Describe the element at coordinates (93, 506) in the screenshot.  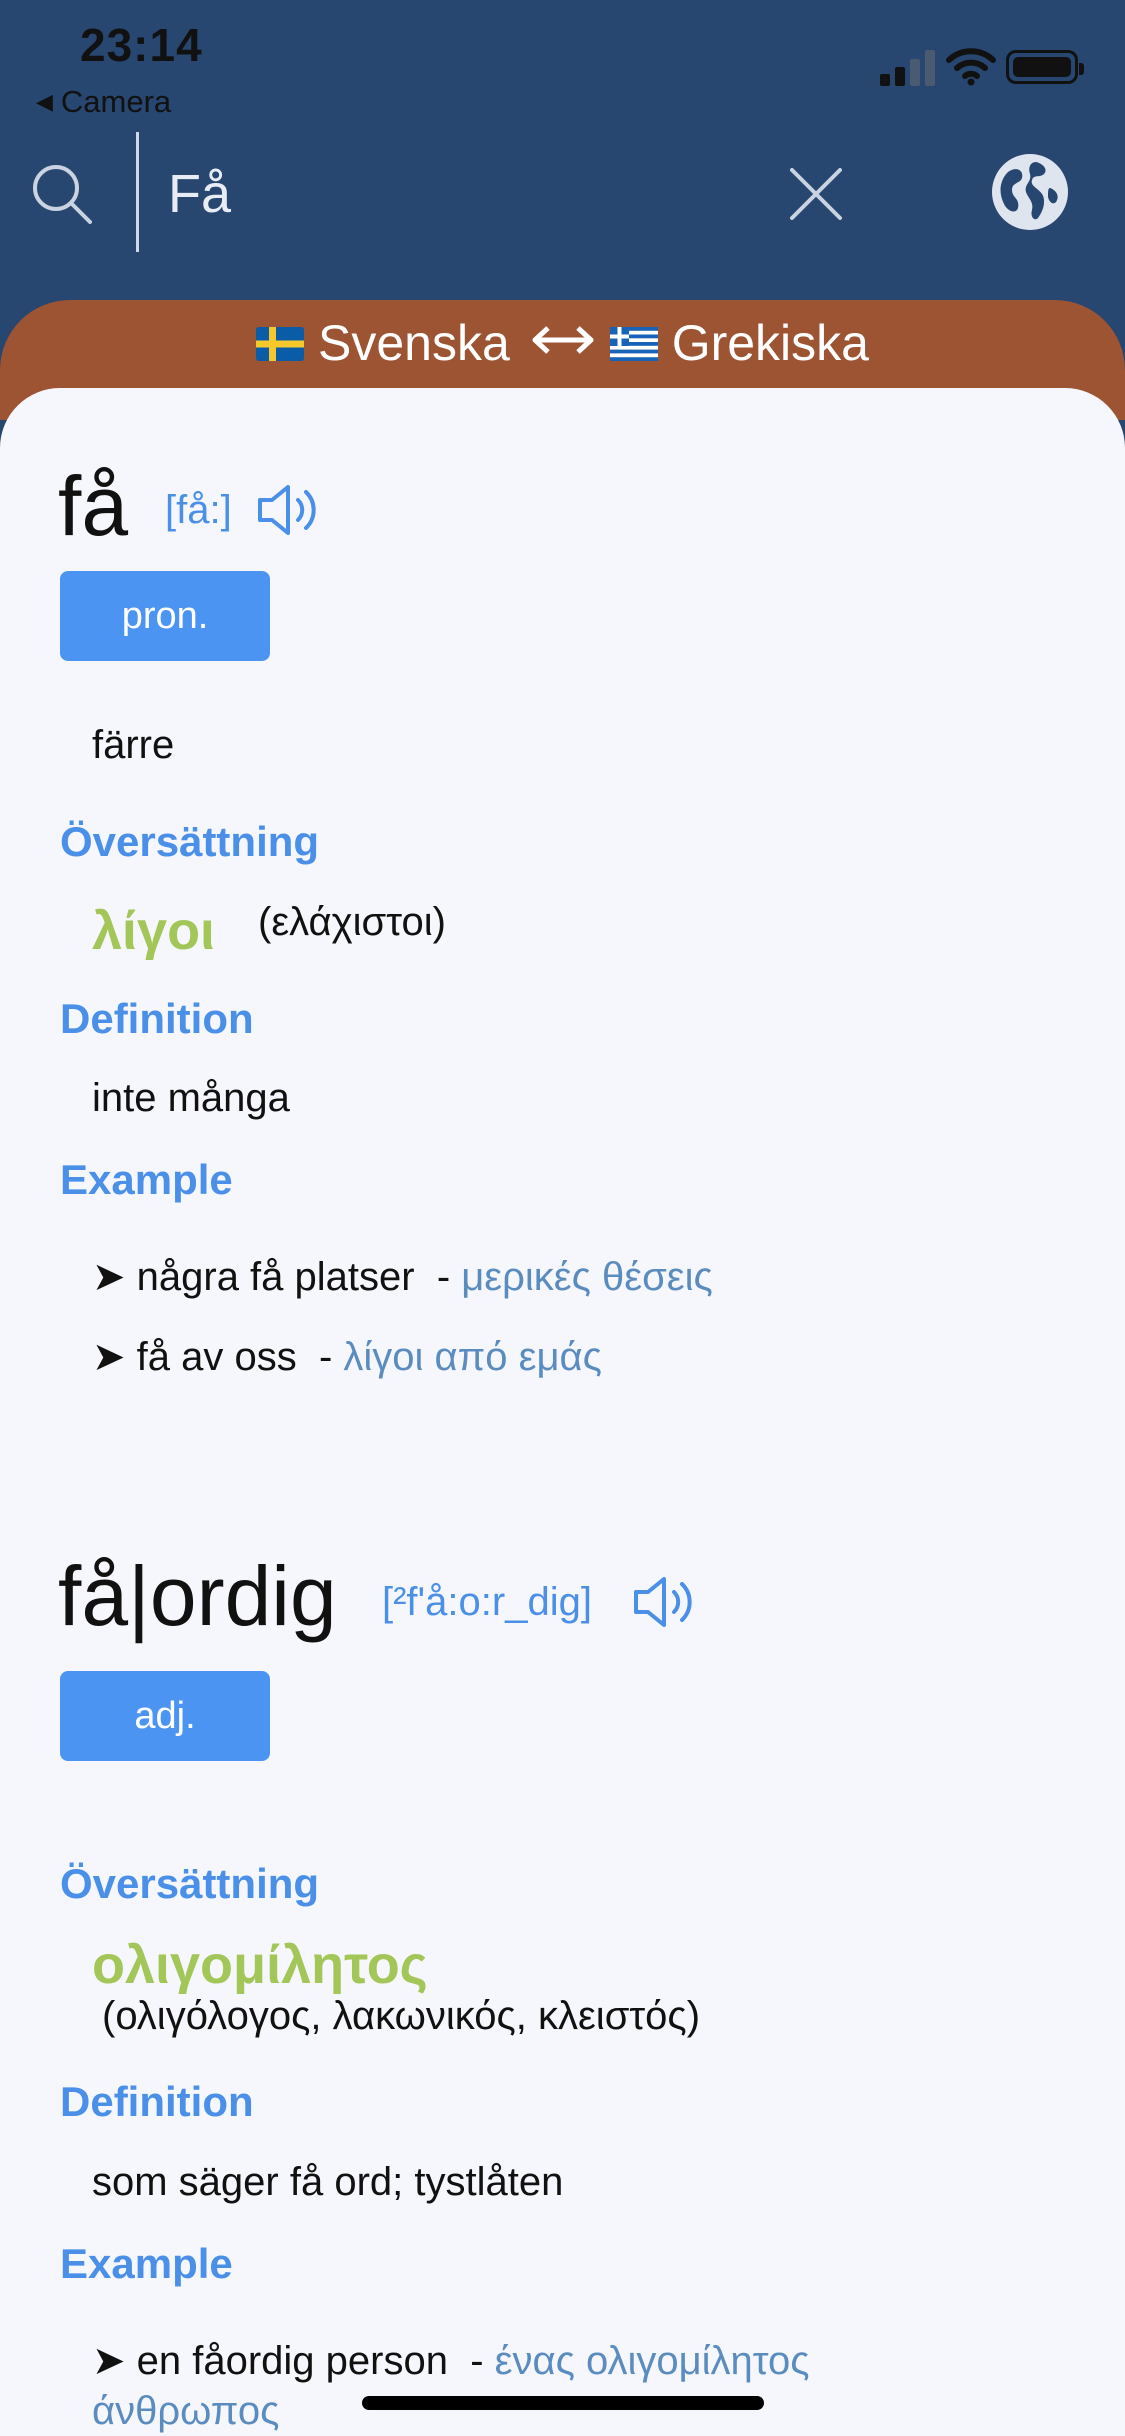
I see `entry-headword: få` at that location.